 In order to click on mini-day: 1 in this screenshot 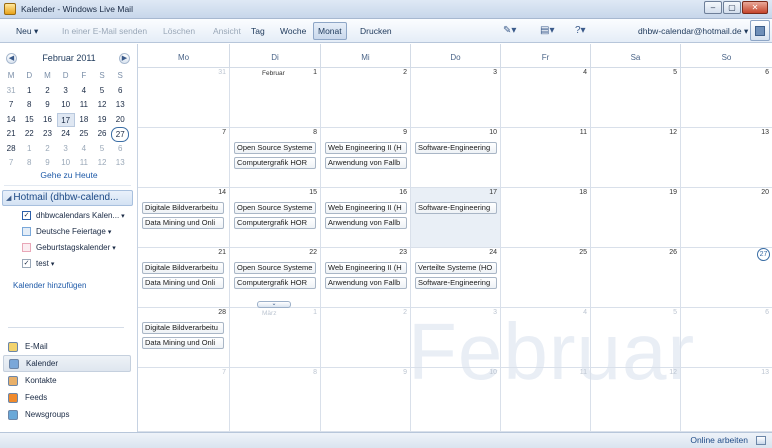, I will do `click(29, 91)`.